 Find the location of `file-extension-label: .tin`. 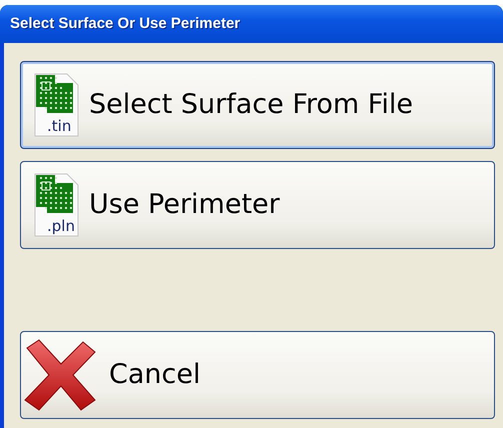

file-extension-label: .tin is located at coordinates (59, 126).